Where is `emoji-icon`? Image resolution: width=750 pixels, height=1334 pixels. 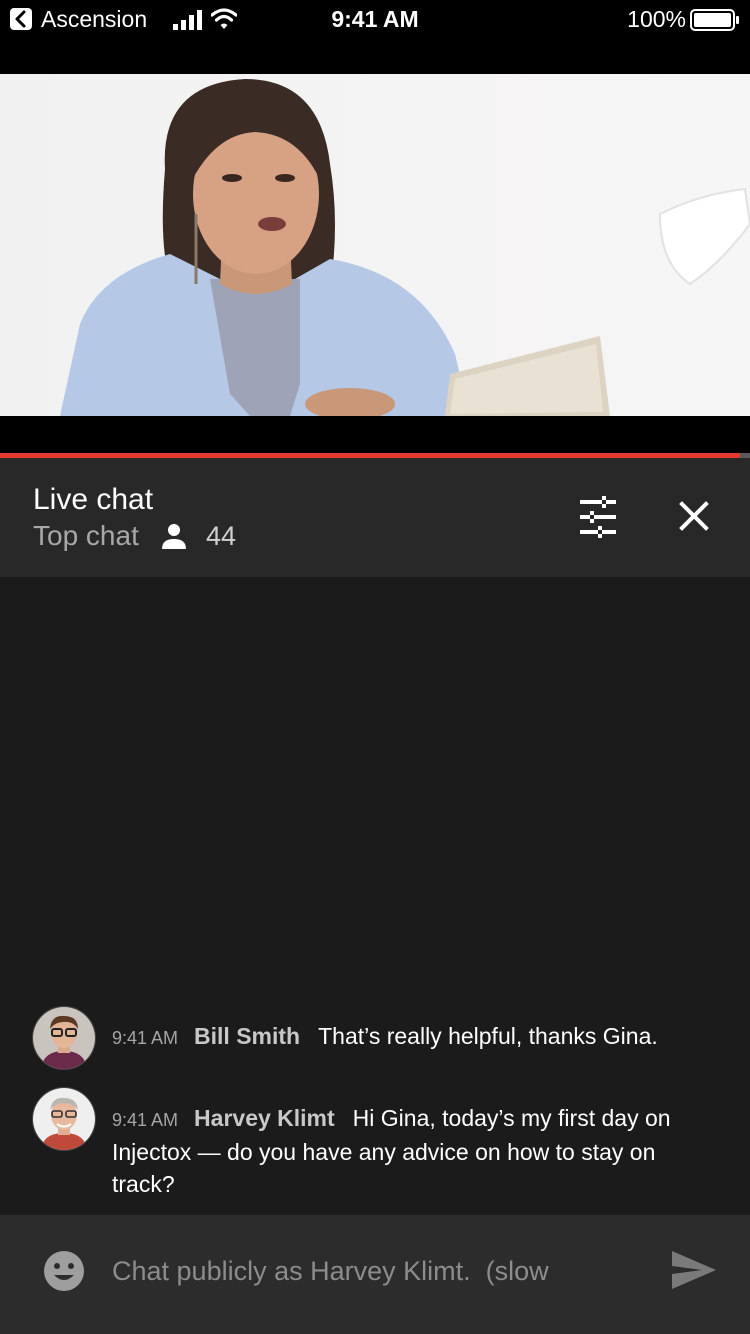 emoji-icon is located at coordinates (64, 1271).